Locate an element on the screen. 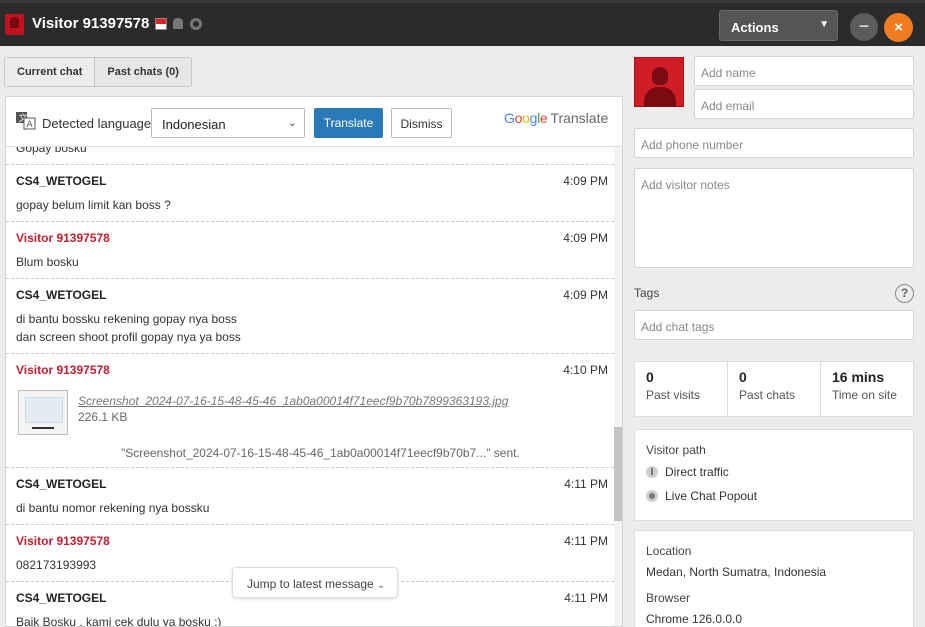 This screenshot has height=627, width=925. message-time: 4:10 PM is located at coordinates (585, 370).